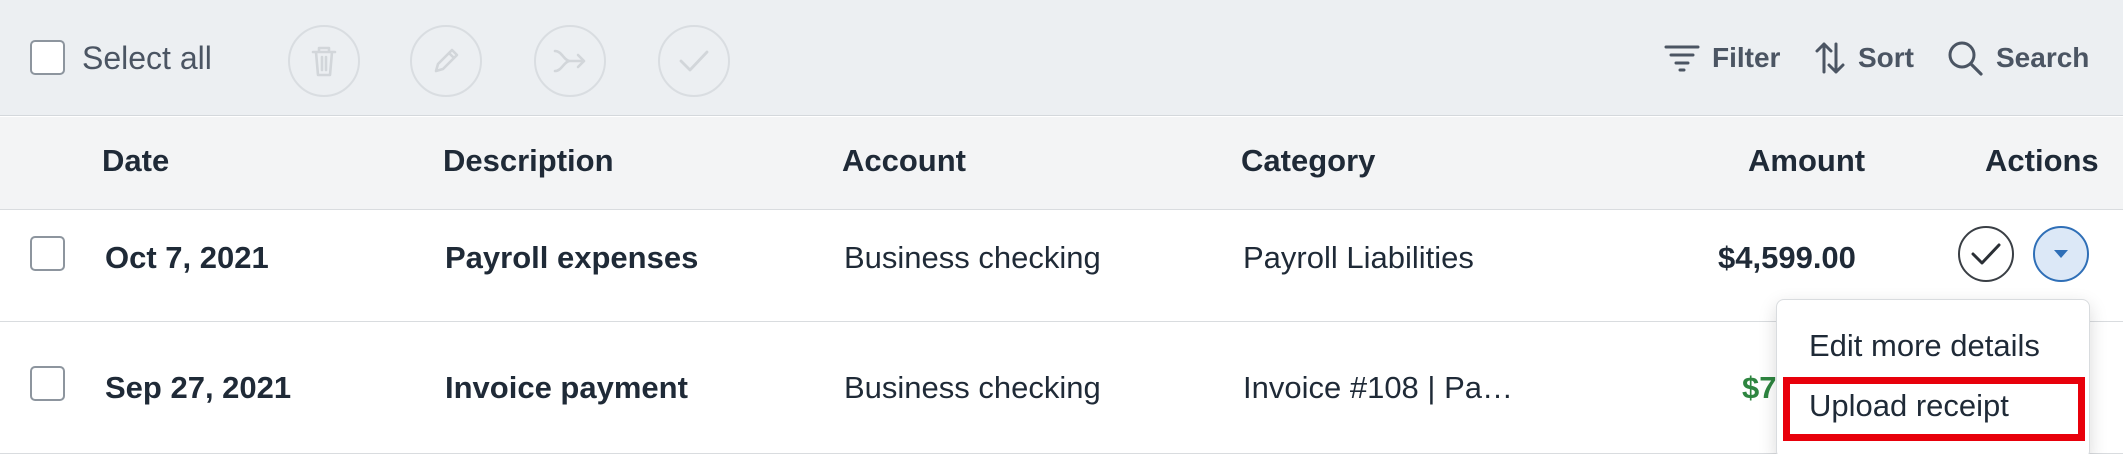  What do you see at coordinates (1308, 161) in the screenshot?
I see `column-header-category: Category` at bounding box center [1308, 161].